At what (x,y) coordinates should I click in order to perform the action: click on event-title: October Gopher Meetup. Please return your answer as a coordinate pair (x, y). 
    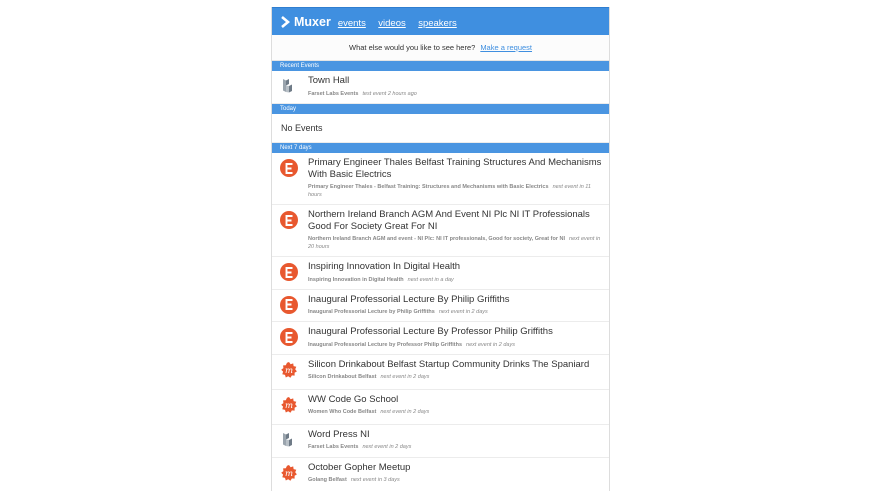
    Looking at the image, I should click on (455, 468).